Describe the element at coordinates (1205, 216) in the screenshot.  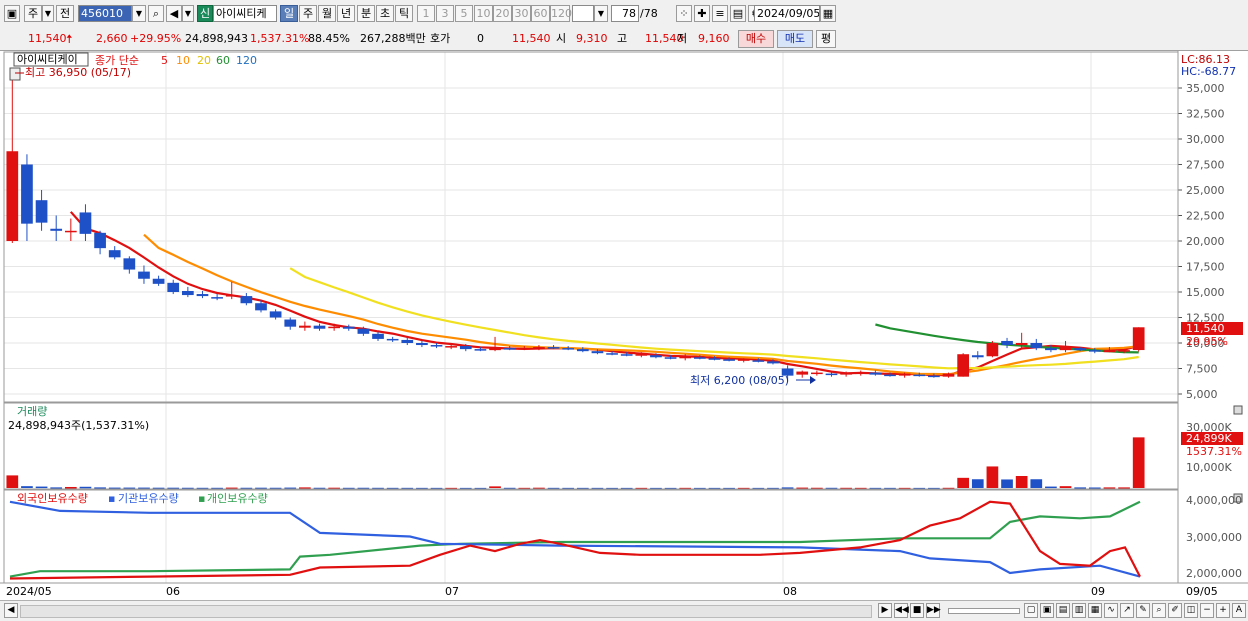
I see `price-tick-label: 22,500` at that location.